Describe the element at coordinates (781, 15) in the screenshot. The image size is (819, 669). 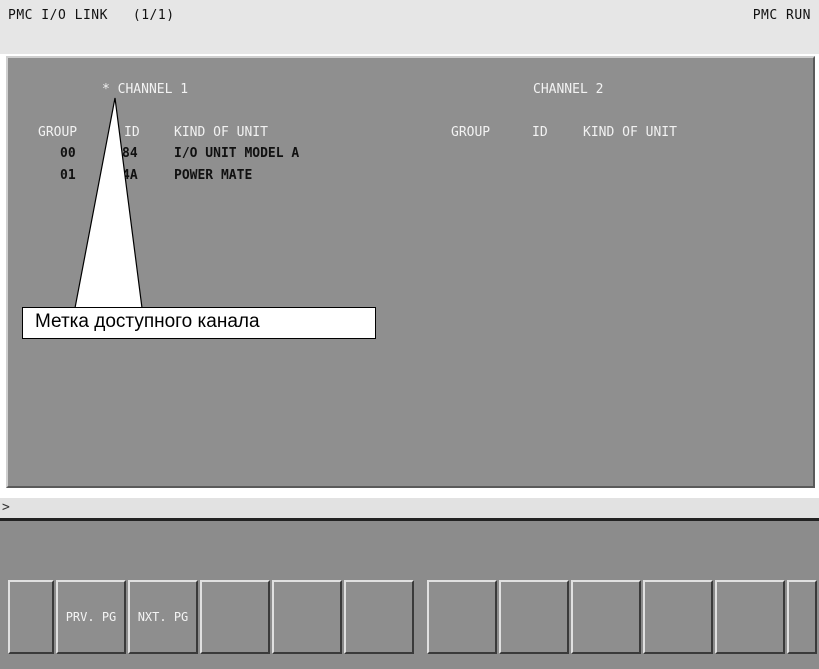
I see `pmc-status: PMC RUN` at that location.